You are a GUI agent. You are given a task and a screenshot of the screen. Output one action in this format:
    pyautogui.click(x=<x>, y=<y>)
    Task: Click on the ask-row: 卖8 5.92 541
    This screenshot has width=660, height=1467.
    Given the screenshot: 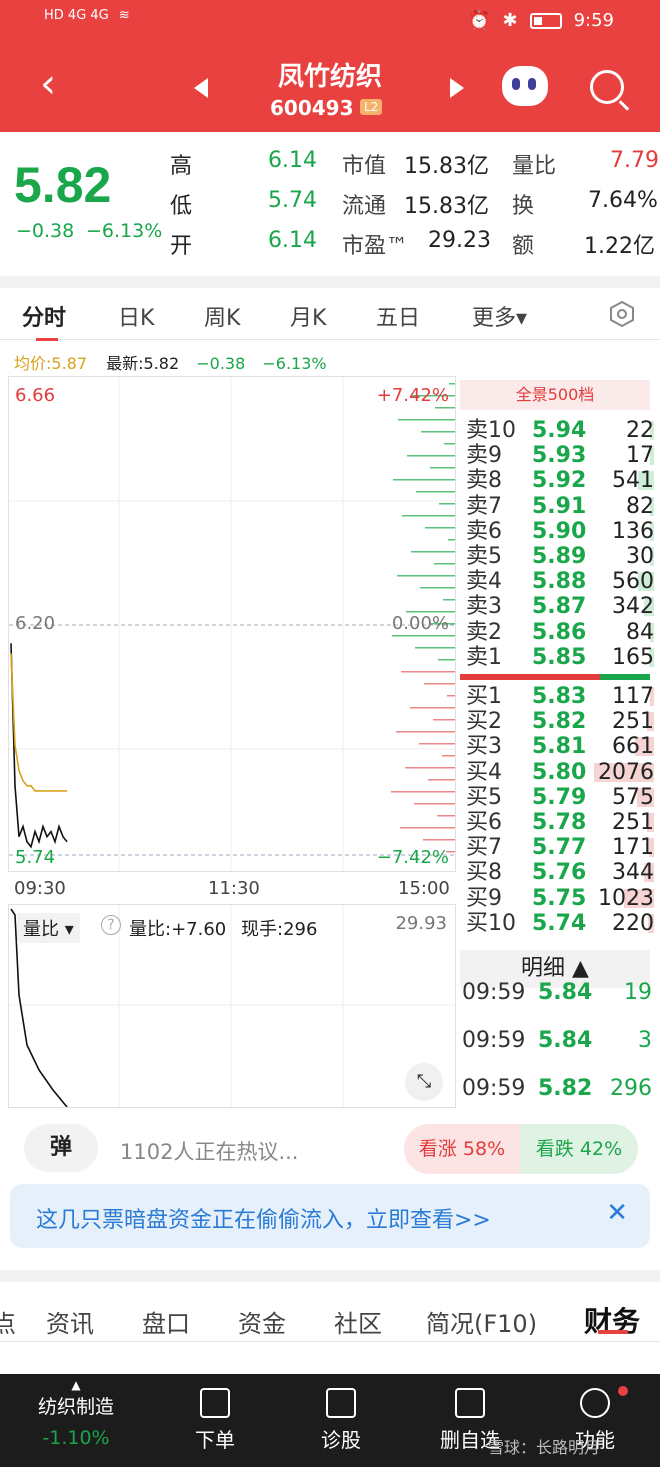 What is the action you would take?
    pyautogui.click(x=560, y=480)
    